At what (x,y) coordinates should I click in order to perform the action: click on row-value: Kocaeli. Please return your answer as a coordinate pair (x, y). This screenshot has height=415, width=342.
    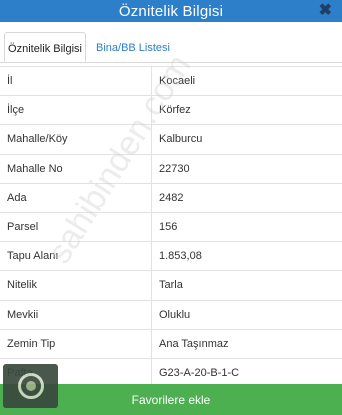
    Looking at the image, I should click on (177, 81).